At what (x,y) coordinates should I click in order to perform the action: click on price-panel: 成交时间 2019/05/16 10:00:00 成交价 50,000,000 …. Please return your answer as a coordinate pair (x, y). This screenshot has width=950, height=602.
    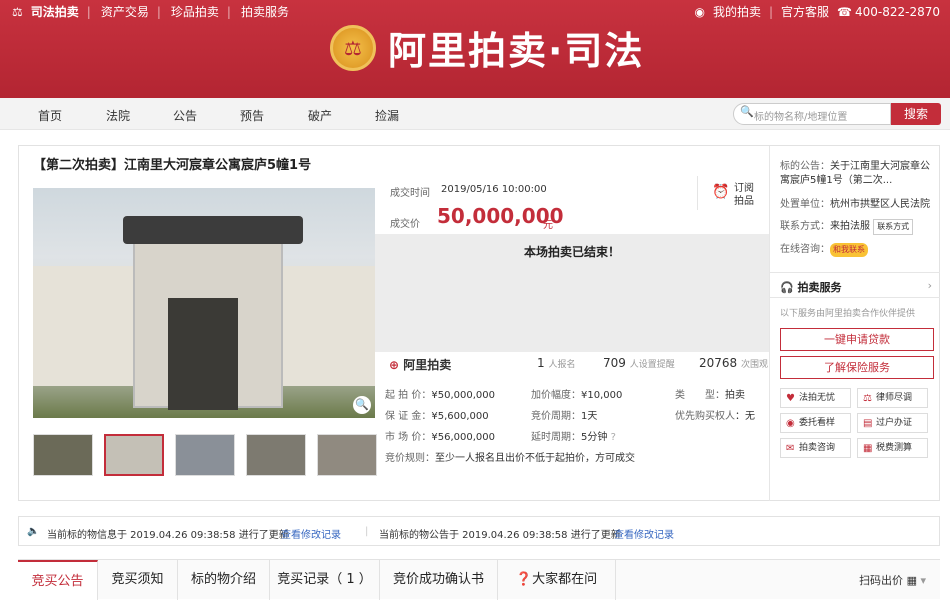
    Looking at the image, I should click on (572, 263).